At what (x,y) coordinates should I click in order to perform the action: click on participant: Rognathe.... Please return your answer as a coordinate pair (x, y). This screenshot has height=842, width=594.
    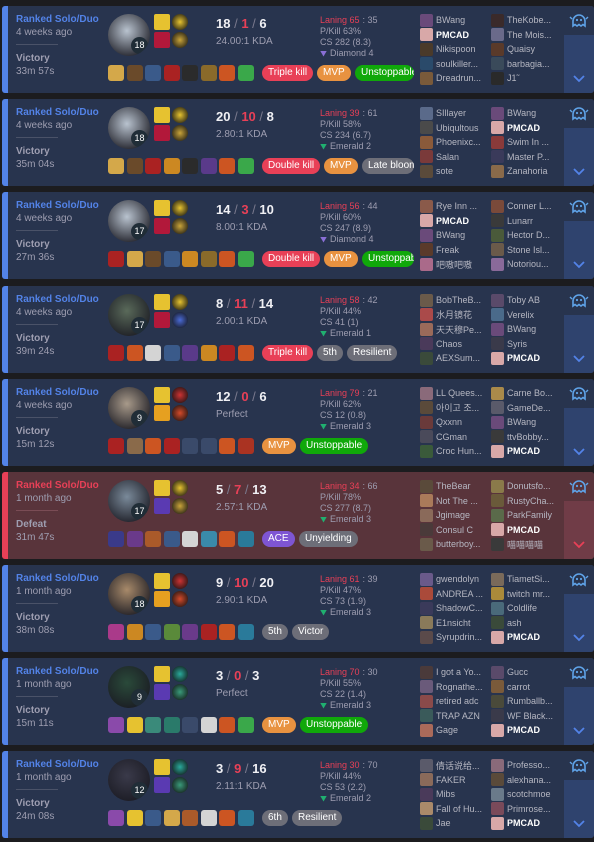
    Looking at the image, I should click on (455, 687).